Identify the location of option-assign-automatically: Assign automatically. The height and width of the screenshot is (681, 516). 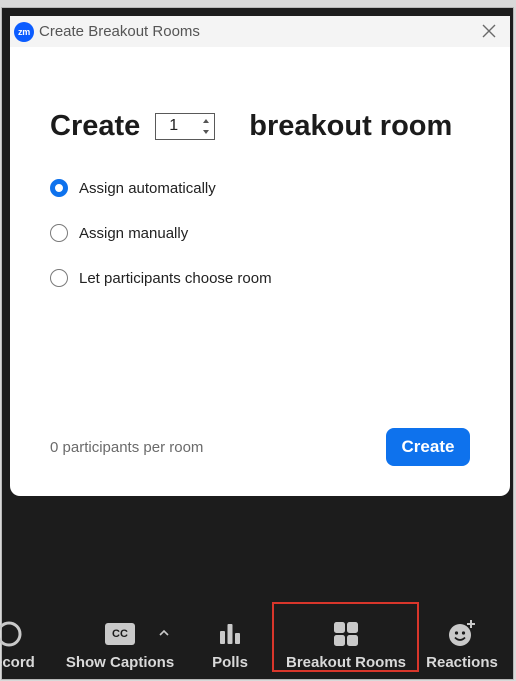
(133, 188).